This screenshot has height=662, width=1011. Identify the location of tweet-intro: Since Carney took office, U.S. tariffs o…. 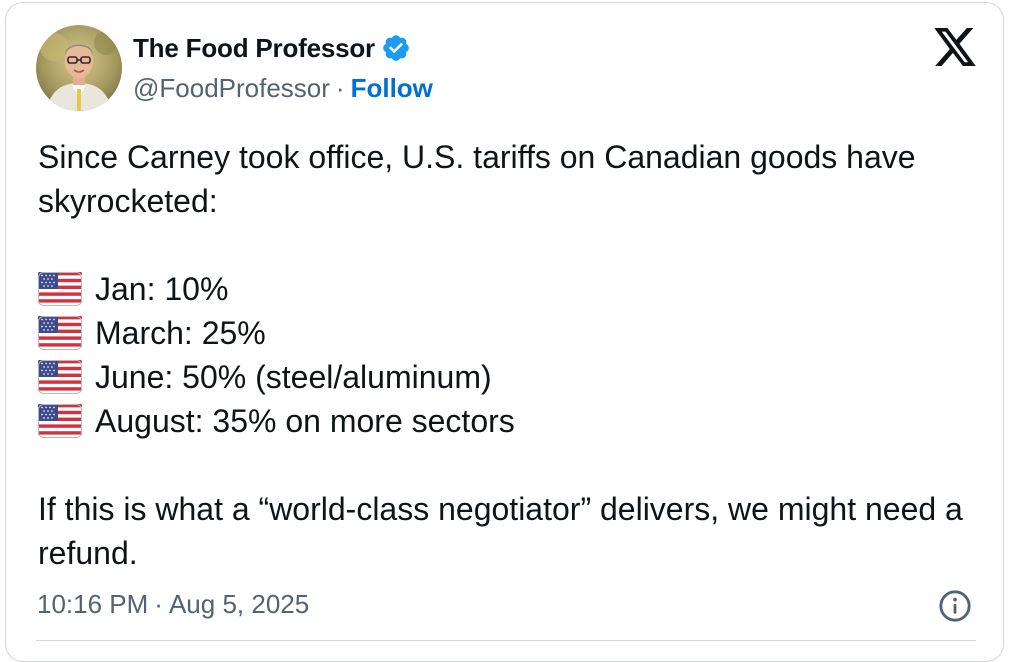
(477, 179).